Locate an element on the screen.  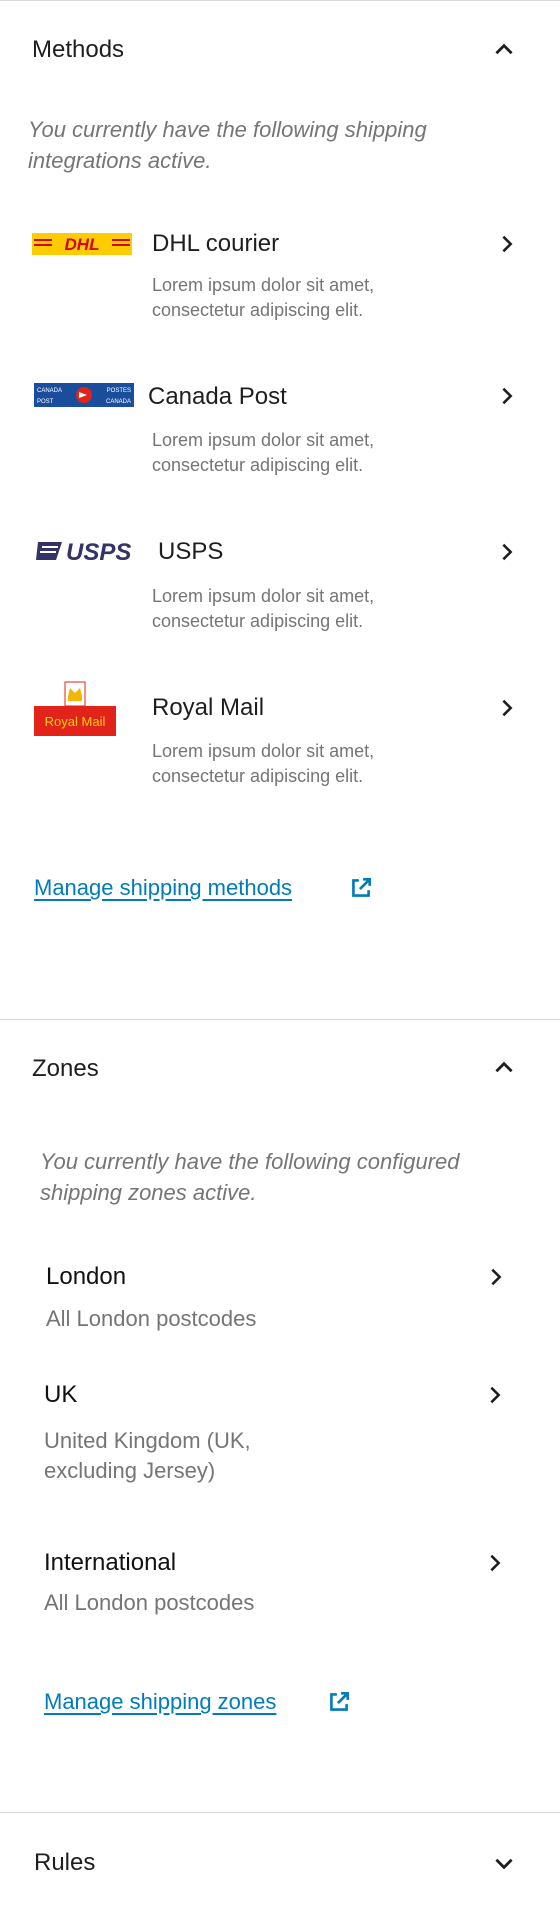
zone-international-open-button is located at coordinates (495, 1563).